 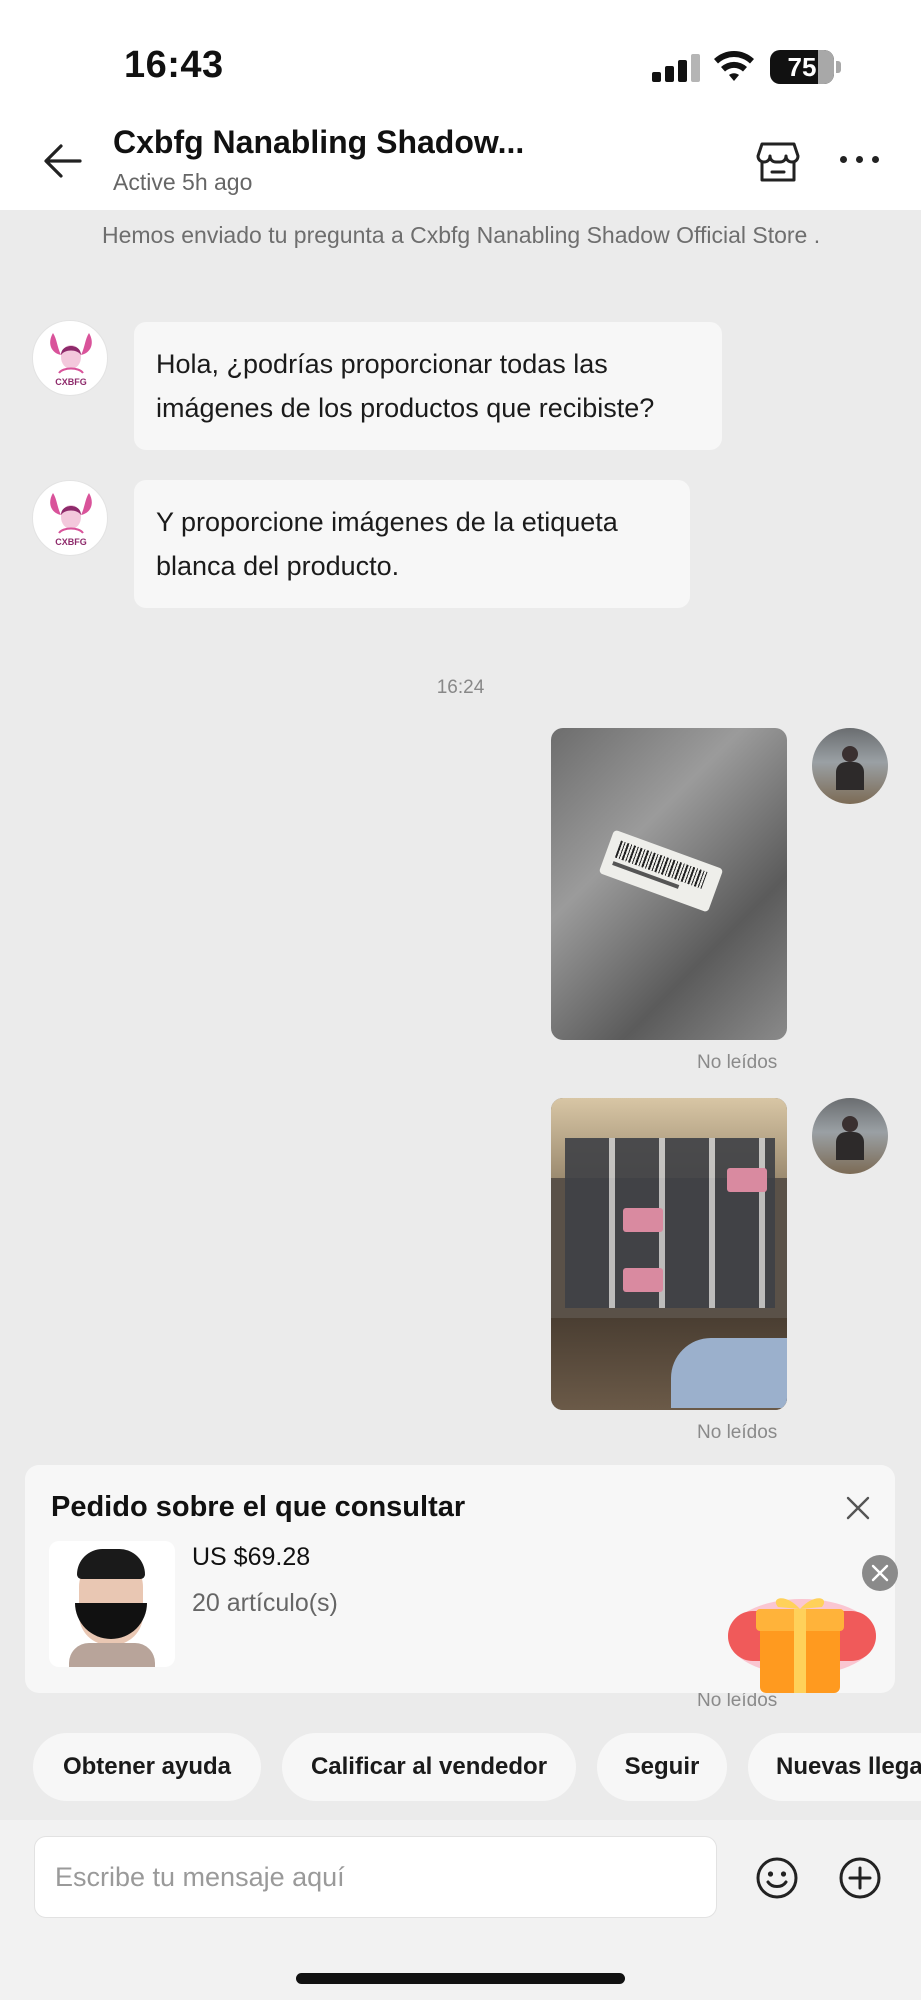 What do you see at coordinates (63, 161) in the screenshot?
I see `arrow-left-icon` at bounding box center [63, 161].